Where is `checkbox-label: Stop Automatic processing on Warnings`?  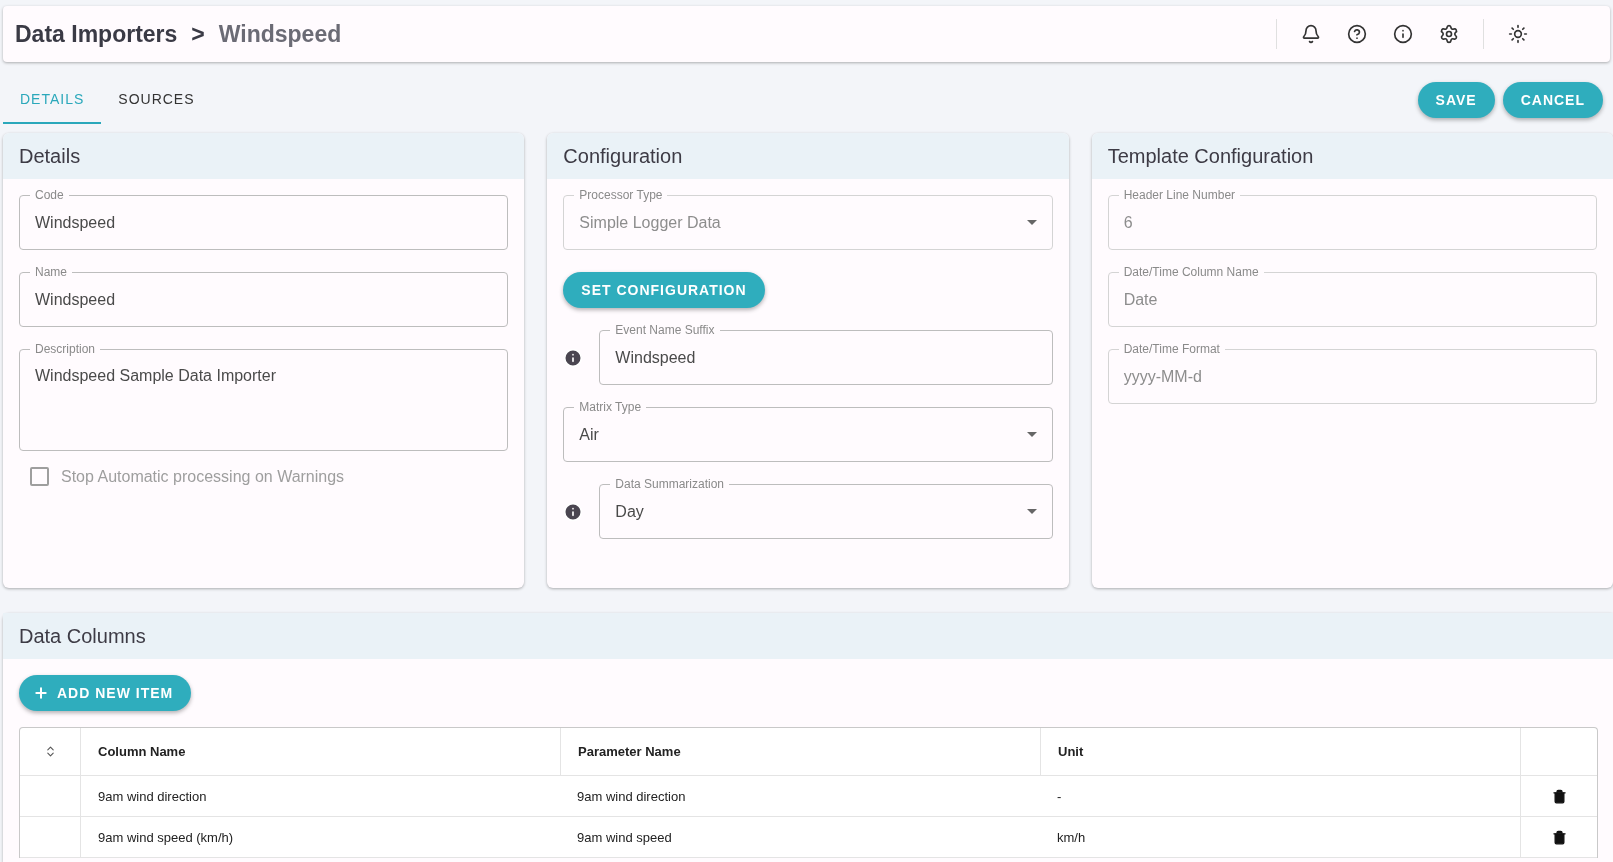 checkbox-label: Stop Automatic processing on Warnings is located at coordinates (203, 476).